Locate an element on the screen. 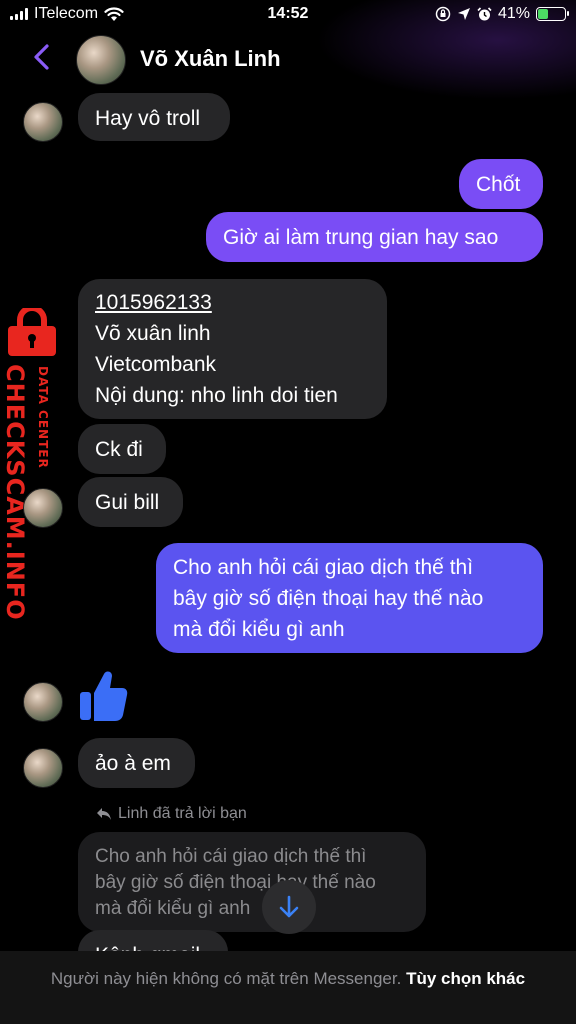  message-text: Ck đi is located at coordinates (119, 449).